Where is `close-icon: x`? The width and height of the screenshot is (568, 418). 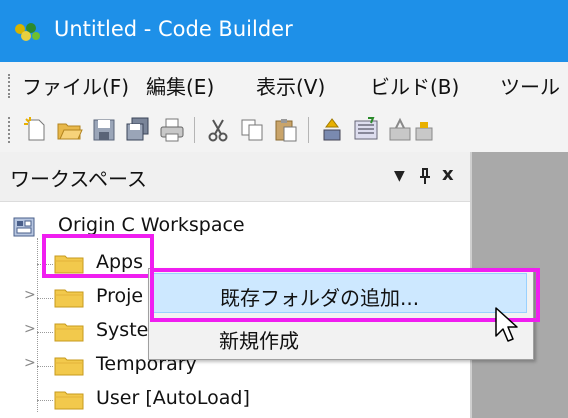 close-icon: x is located at coordinates (448, 174).